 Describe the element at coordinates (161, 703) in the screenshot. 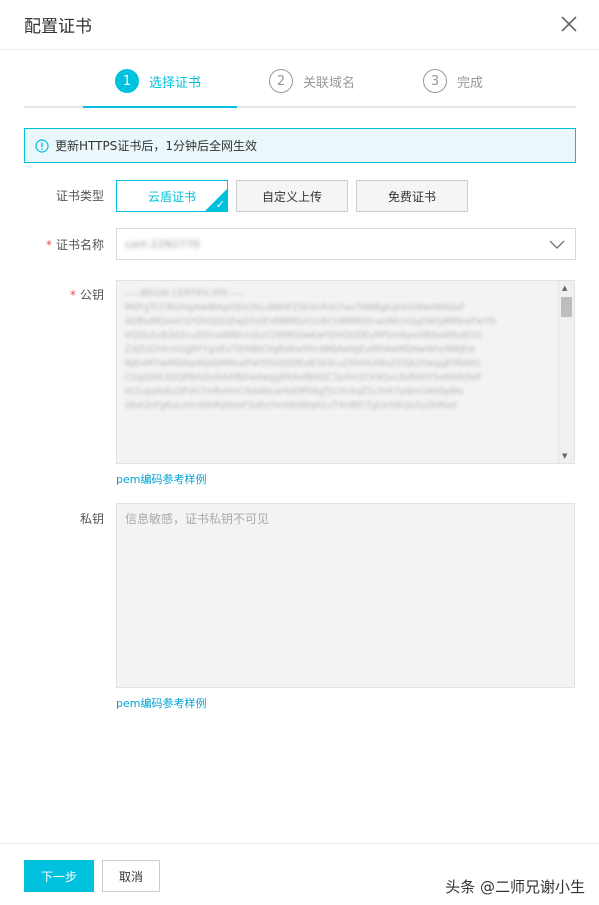

I see `private-key-sample-link: pem编码参考样例` at that location.